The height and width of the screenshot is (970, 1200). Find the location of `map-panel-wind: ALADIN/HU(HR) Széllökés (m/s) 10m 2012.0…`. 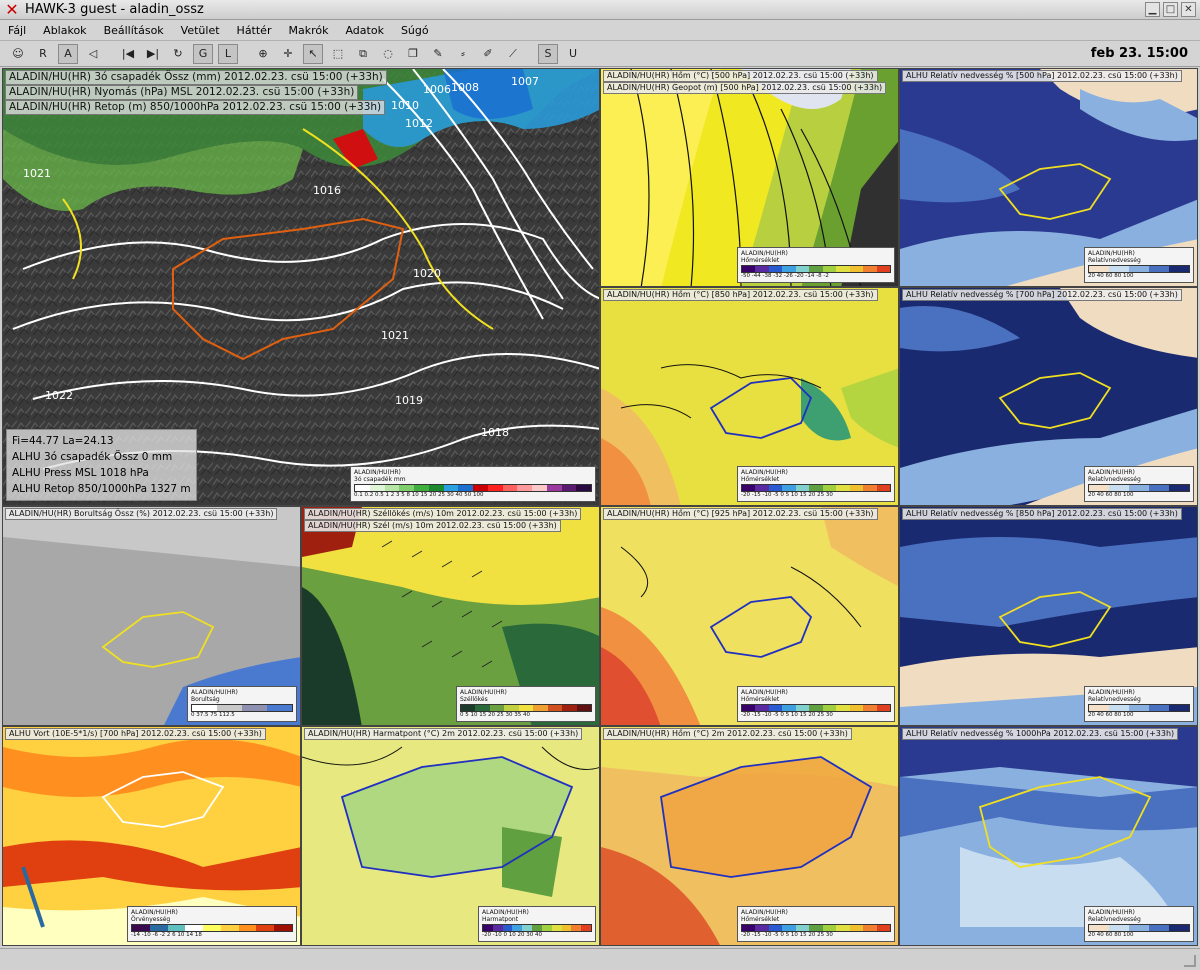

map-panel-wind: ALADIN/HU(HR) Széllökés (m/s) 10m 2012.0… is located at coordinates (450, 616).